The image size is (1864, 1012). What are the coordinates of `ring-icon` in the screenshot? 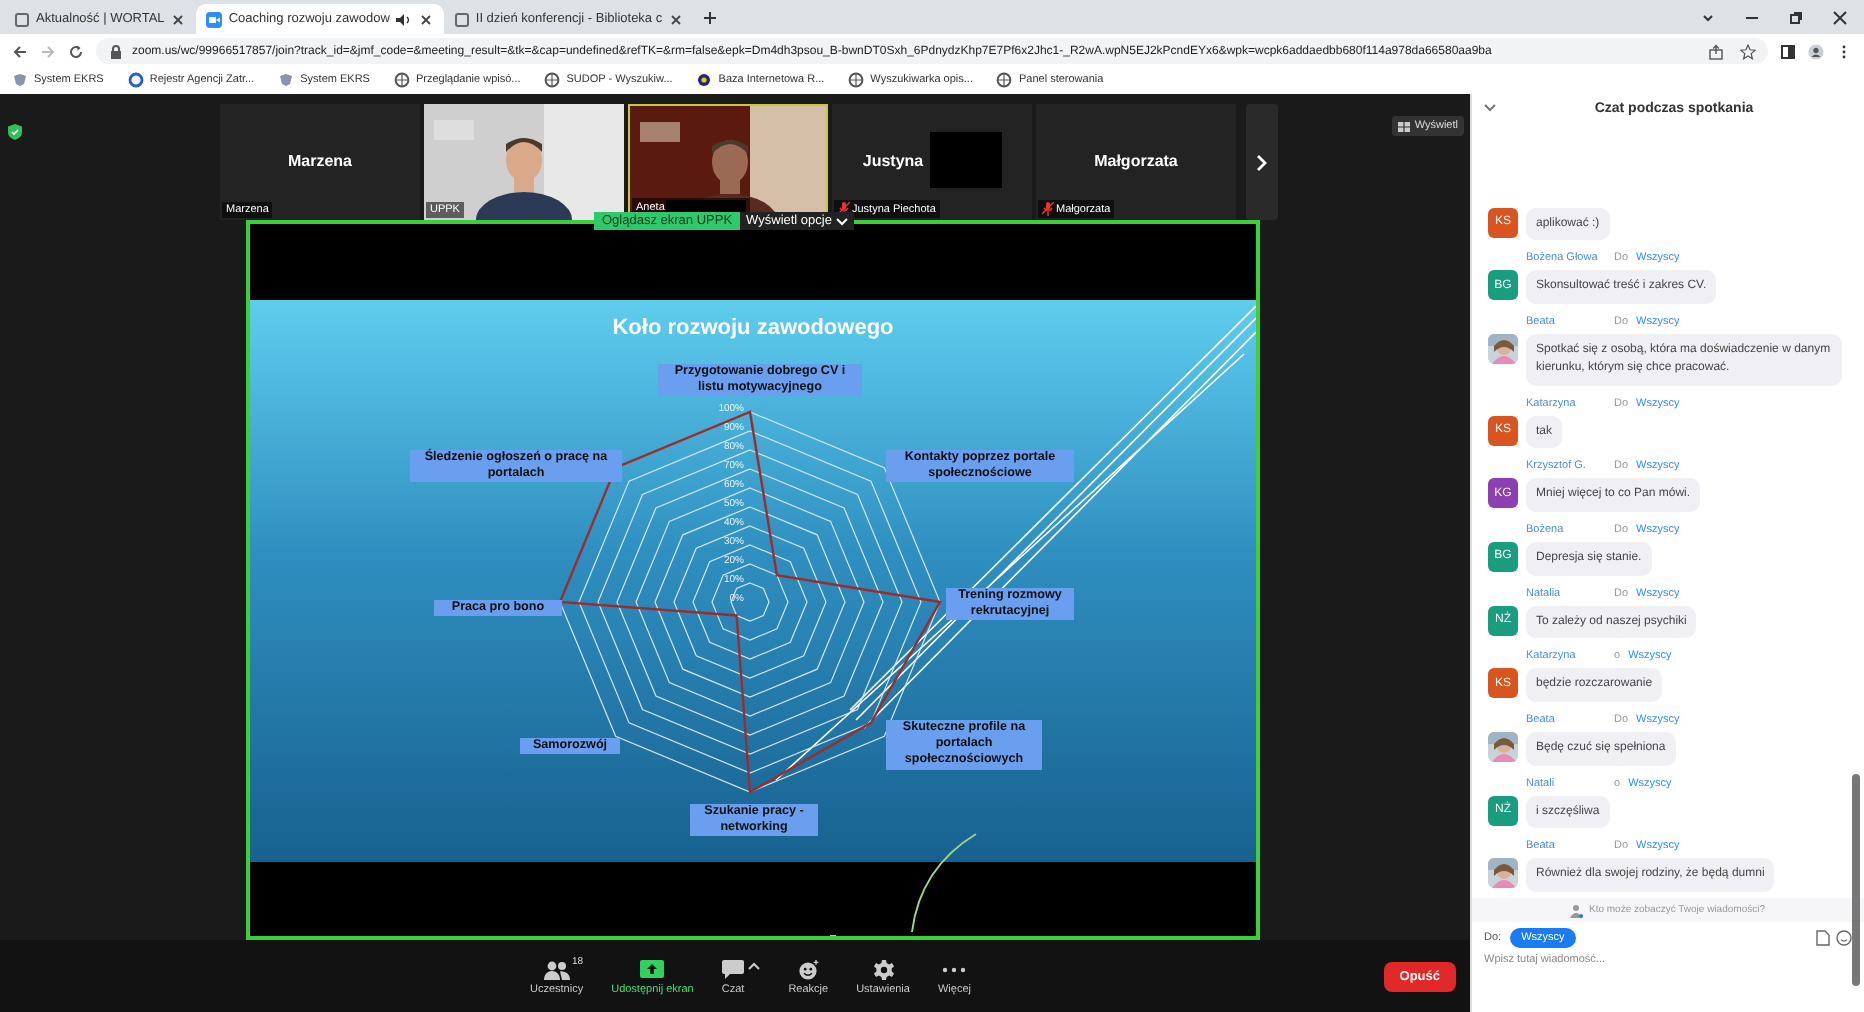 It's located at (135, 80).